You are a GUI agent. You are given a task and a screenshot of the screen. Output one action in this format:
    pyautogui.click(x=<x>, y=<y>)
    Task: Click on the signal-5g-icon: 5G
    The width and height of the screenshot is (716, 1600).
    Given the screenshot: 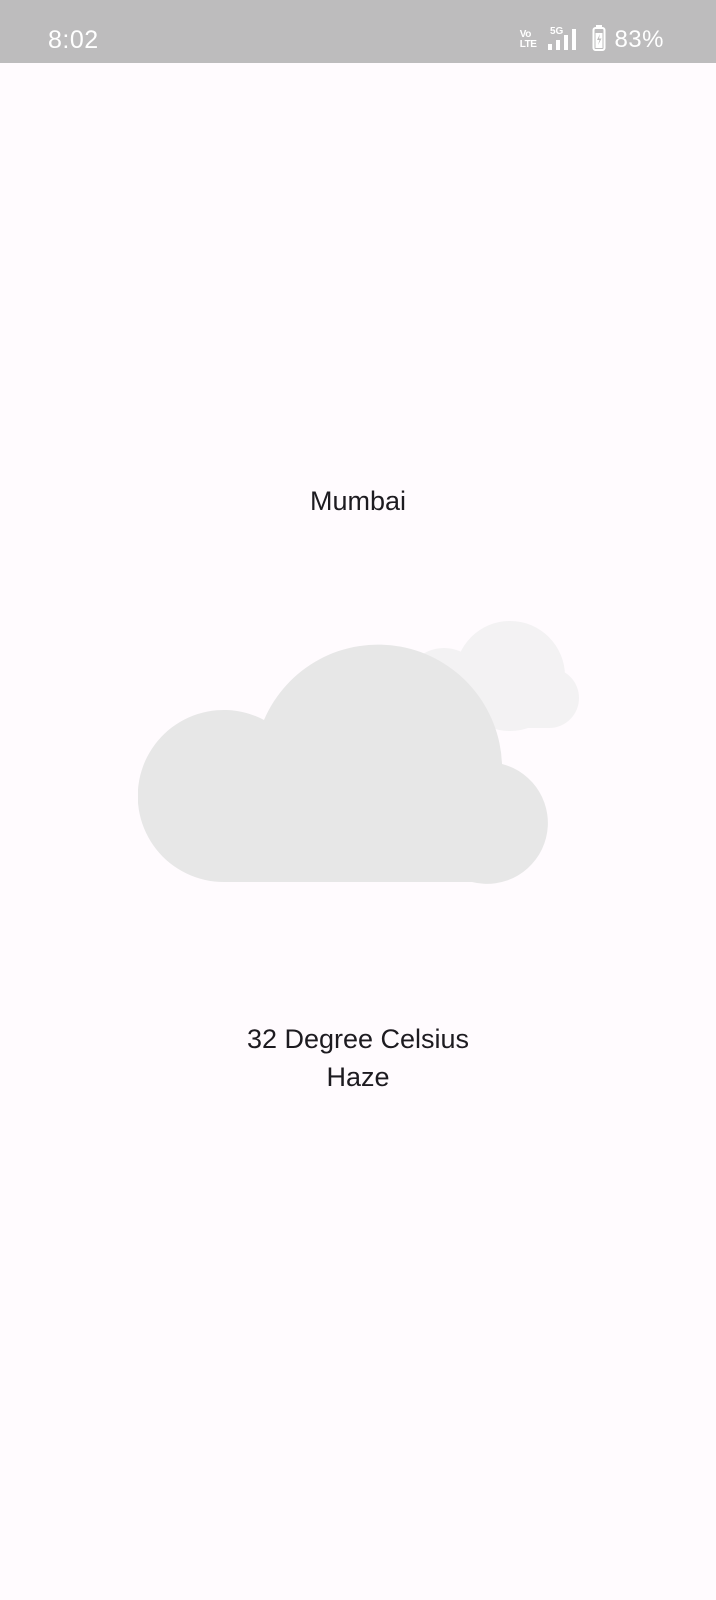 What is the action you would take?
    pyautogui.click(x=564, y=40)
    